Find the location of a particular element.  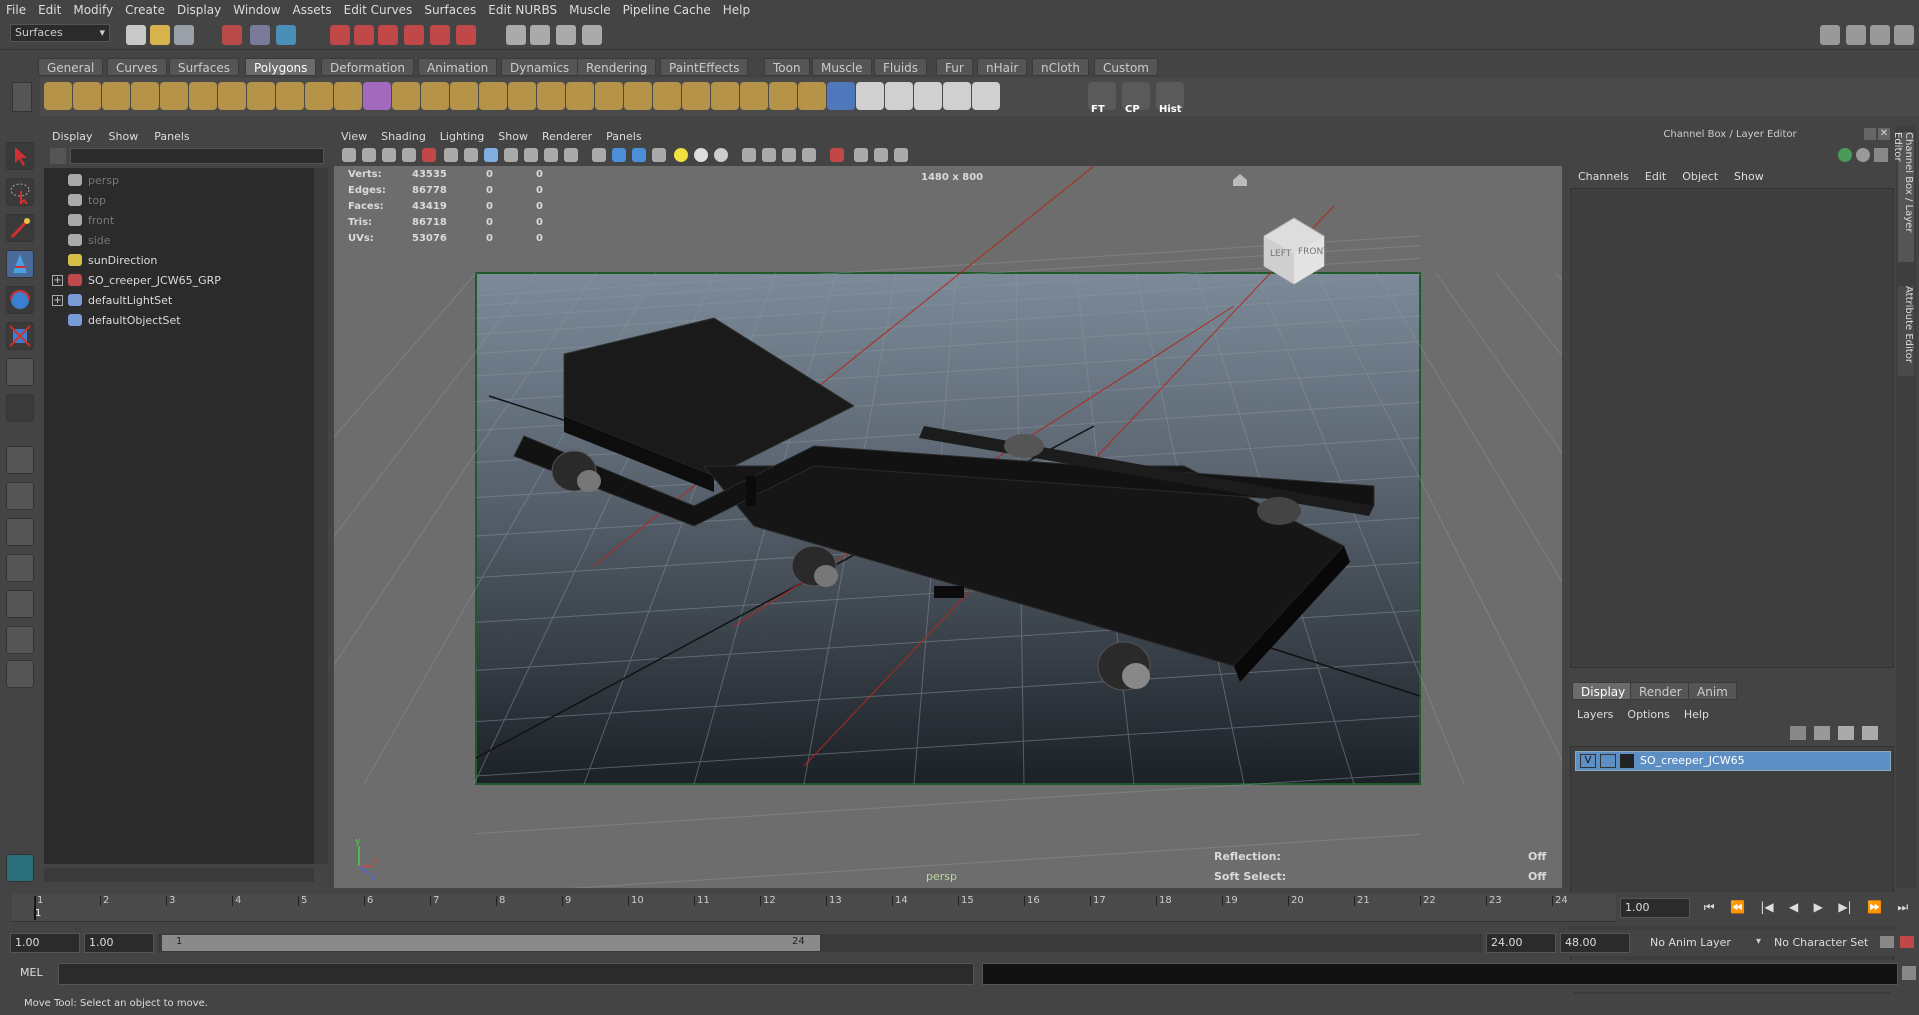

go-to-start-icon: ⏮ is located at coordinates (1709, 909).